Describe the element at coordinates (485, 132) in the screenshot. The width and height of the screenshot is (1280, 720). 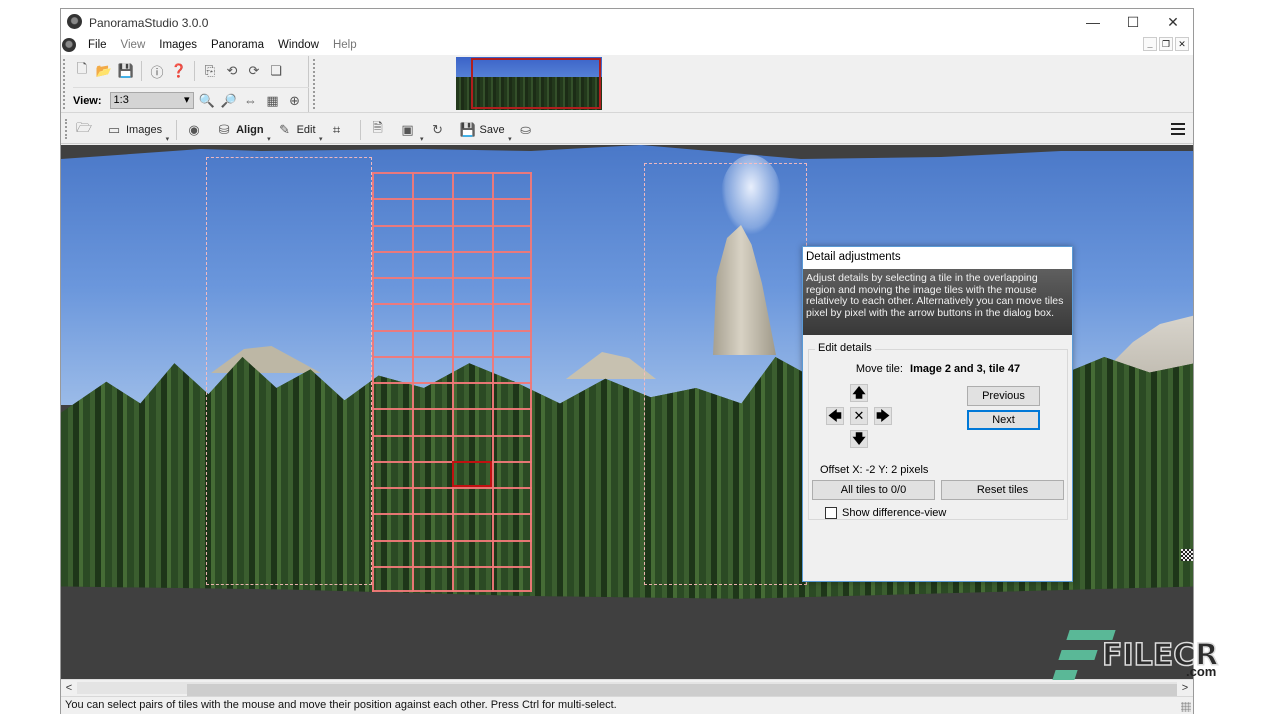
I see `save-button: 💾 Save ▾` at that location.